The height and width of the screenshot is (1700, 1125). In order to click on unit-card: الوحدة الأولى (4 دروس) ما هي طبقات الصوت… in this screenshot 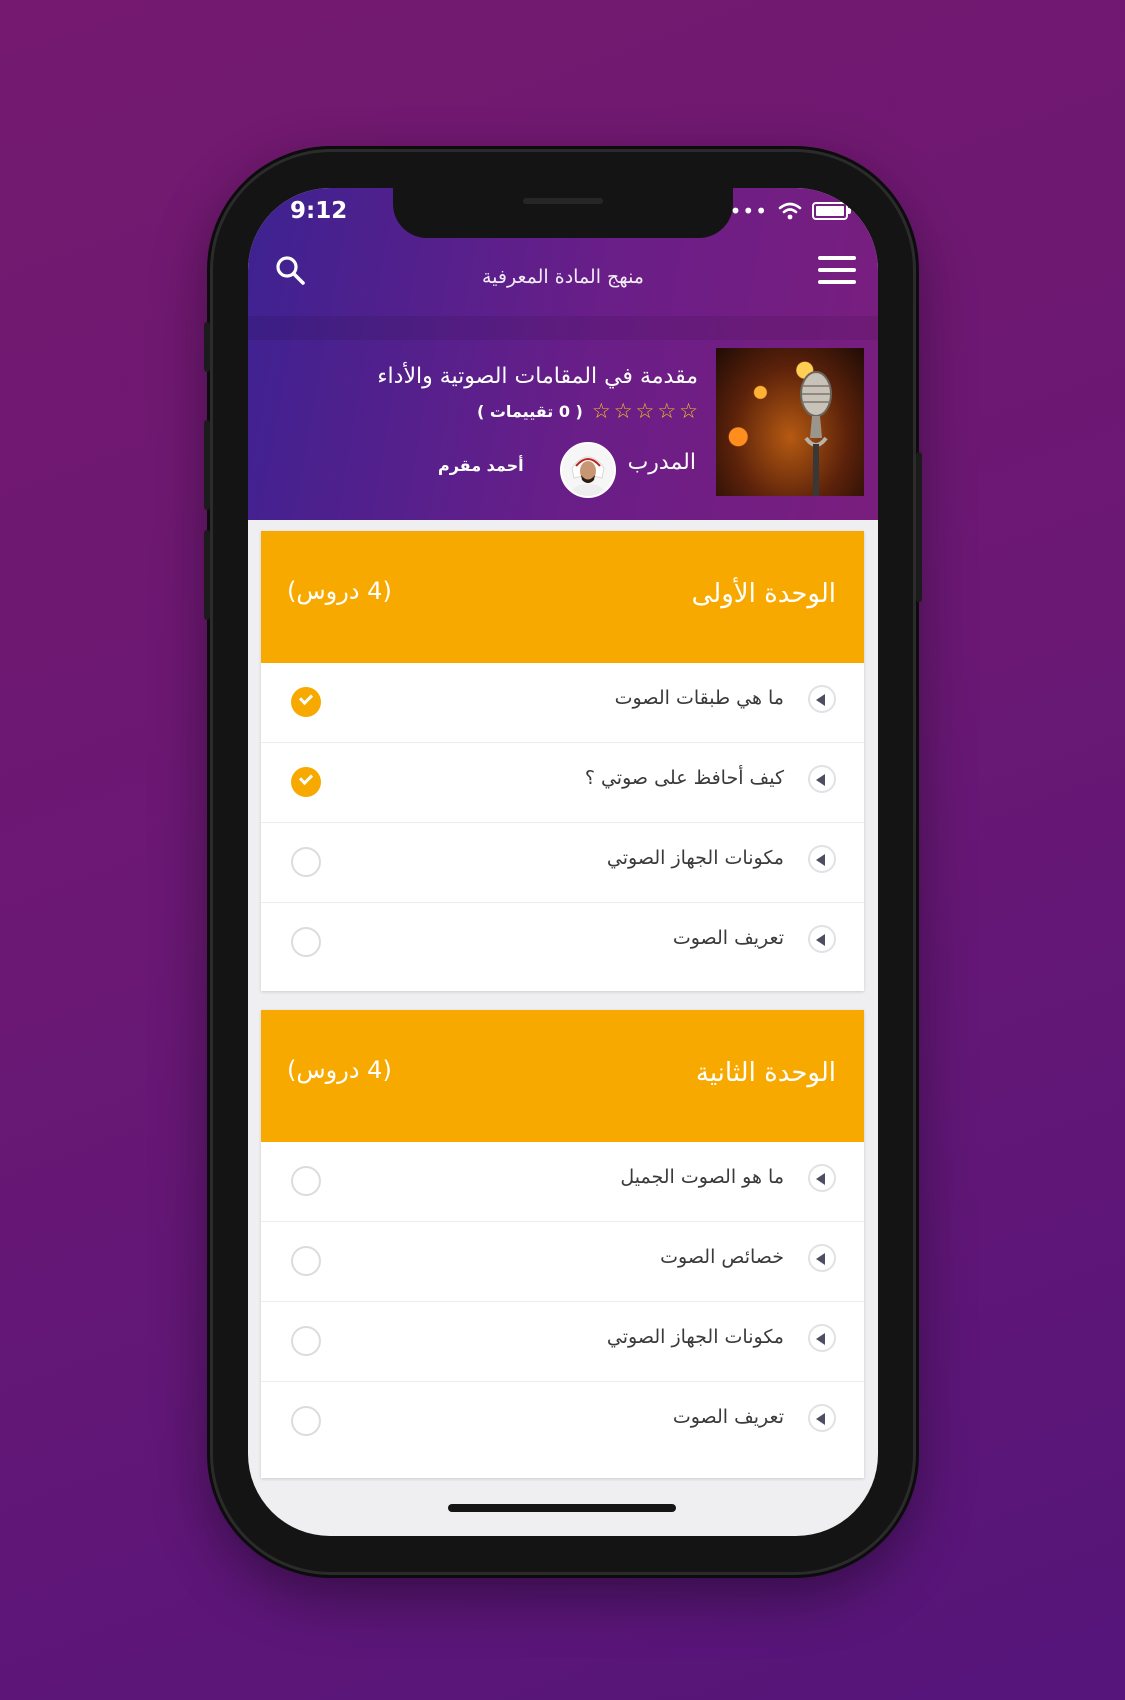, I will do `click(562, 761)`.